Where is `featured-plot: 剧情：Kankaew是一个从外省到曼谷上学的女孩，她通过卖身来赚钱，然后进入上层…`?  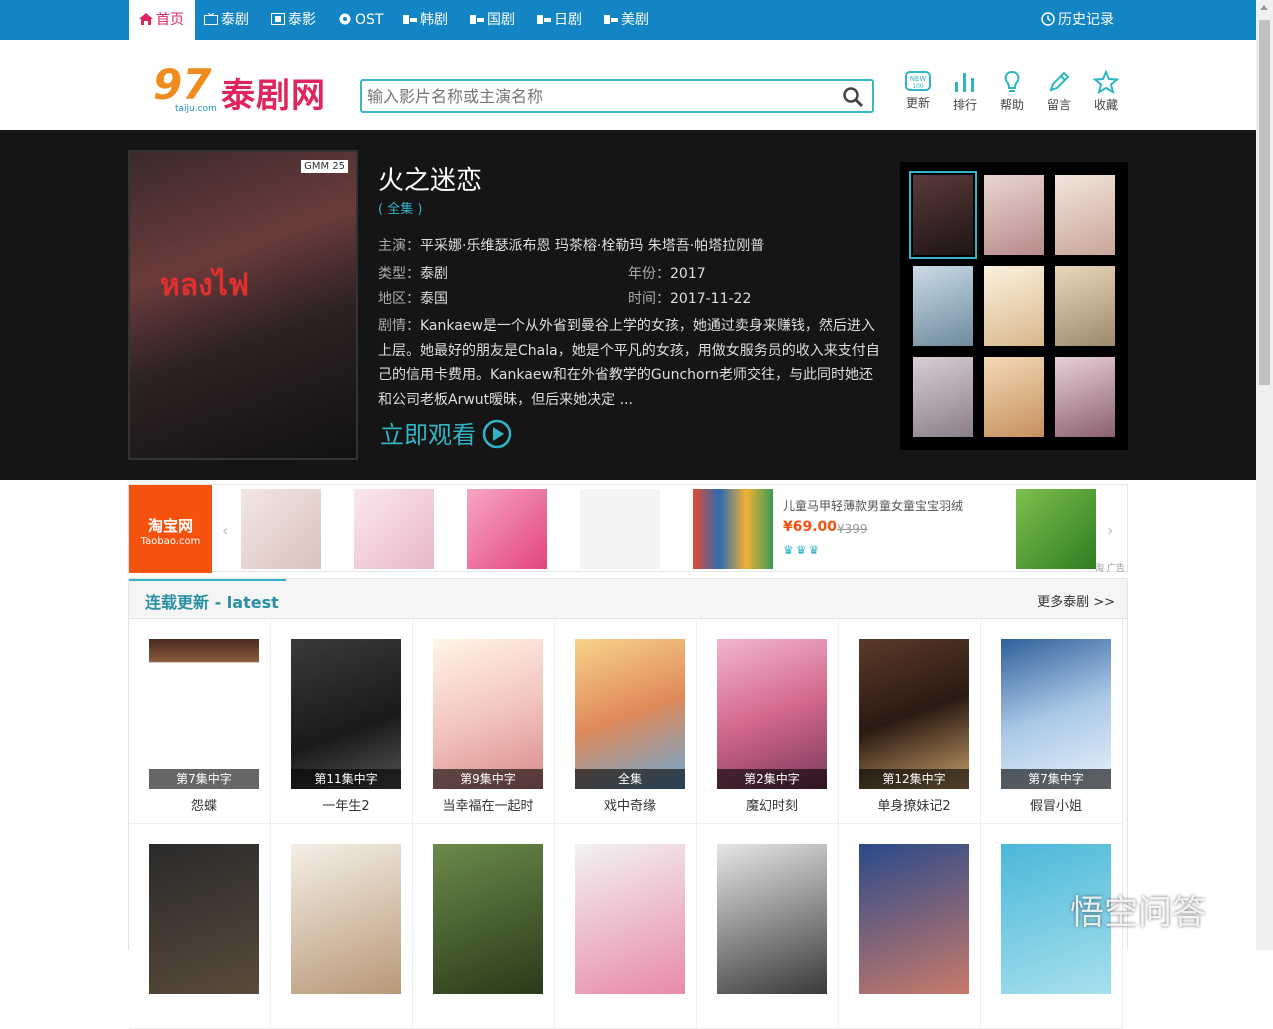
featured-plot: 剧情：Kankaew是一个从外省到曼谷上学的女孩，她通过卖身来赚钱，然后进入上层… is located at coordinates (629, 363).